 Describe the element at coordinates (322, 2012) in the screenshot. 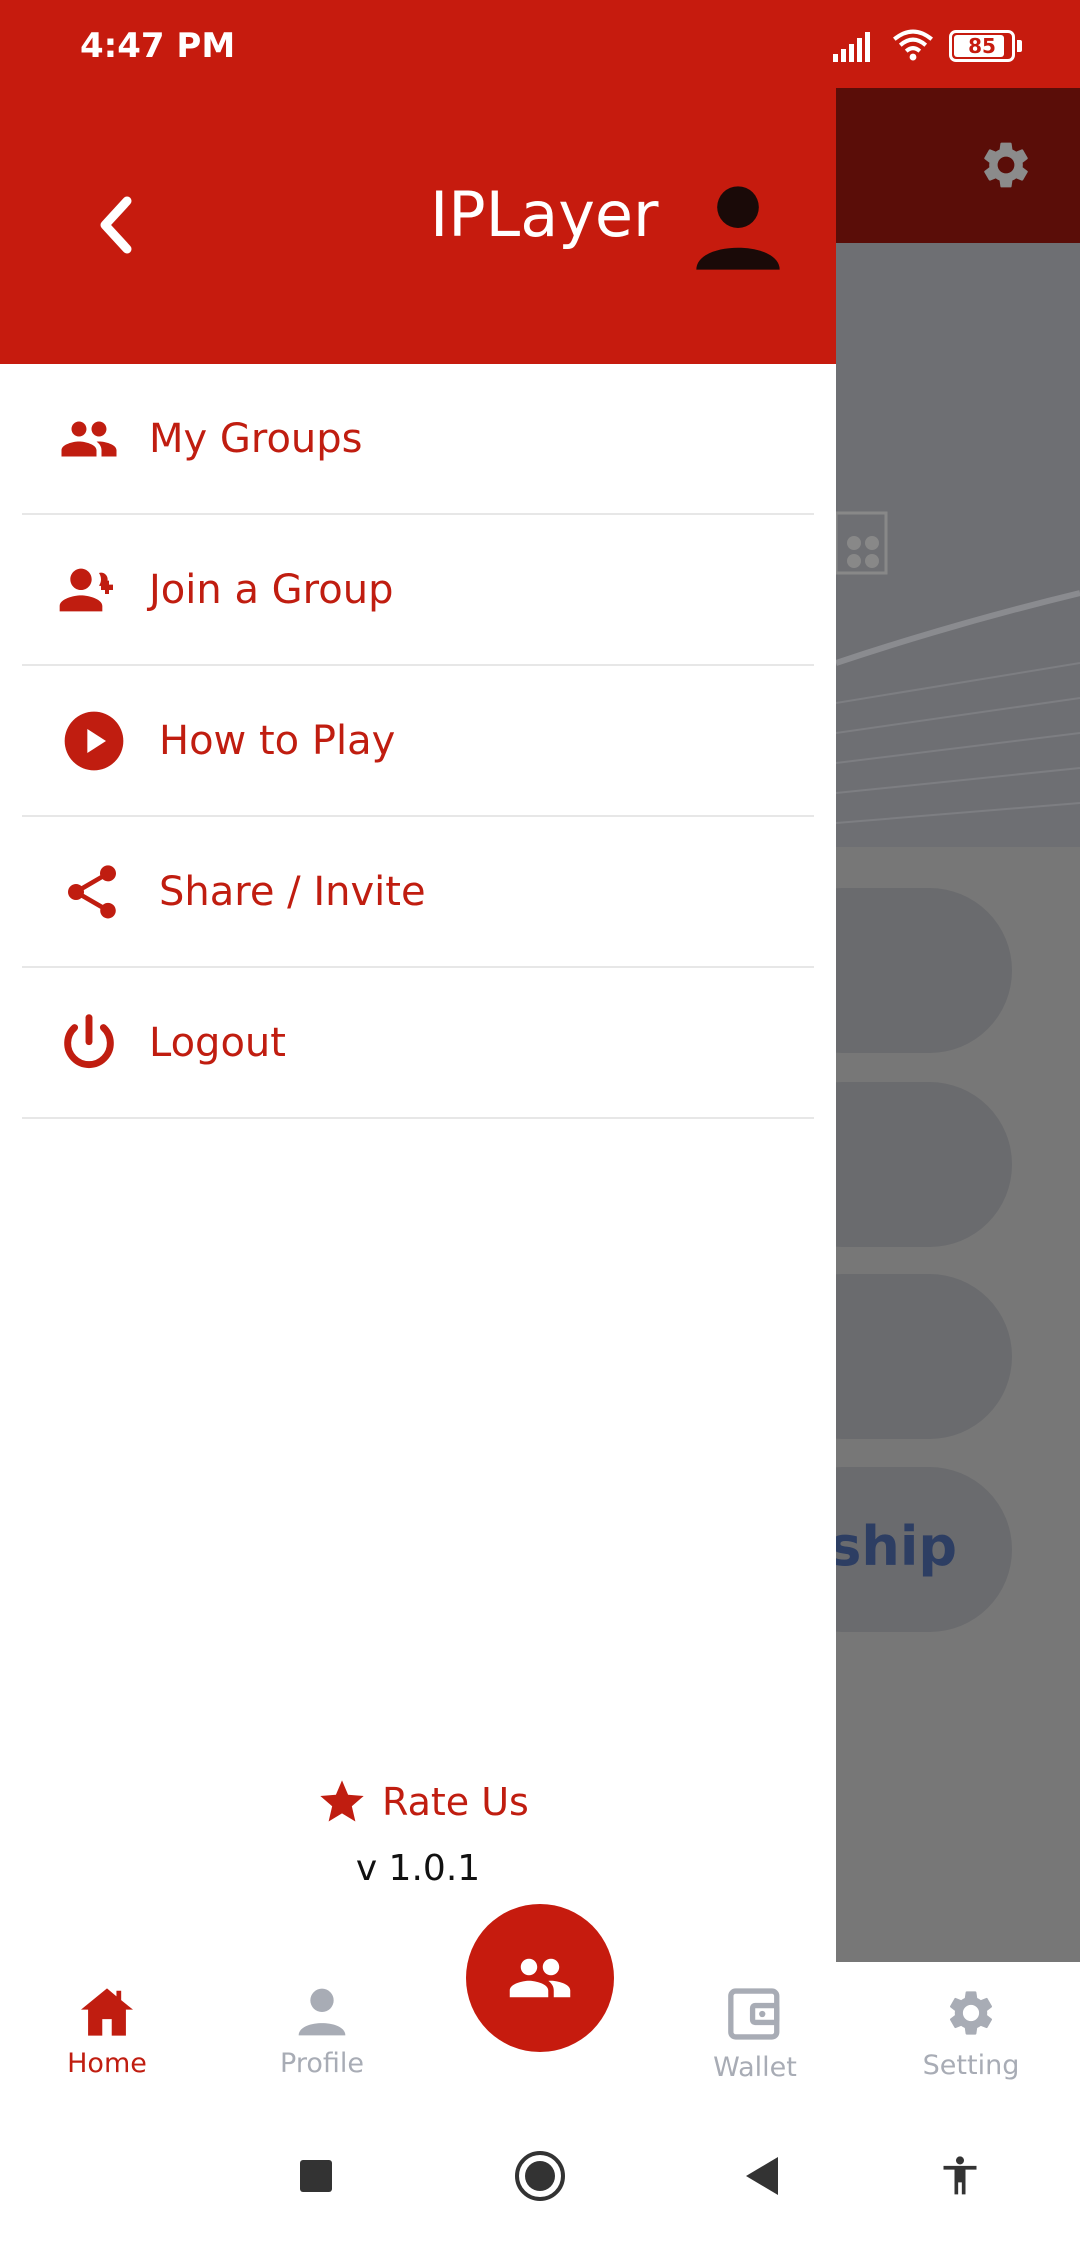

I see `person-icon` at that location.